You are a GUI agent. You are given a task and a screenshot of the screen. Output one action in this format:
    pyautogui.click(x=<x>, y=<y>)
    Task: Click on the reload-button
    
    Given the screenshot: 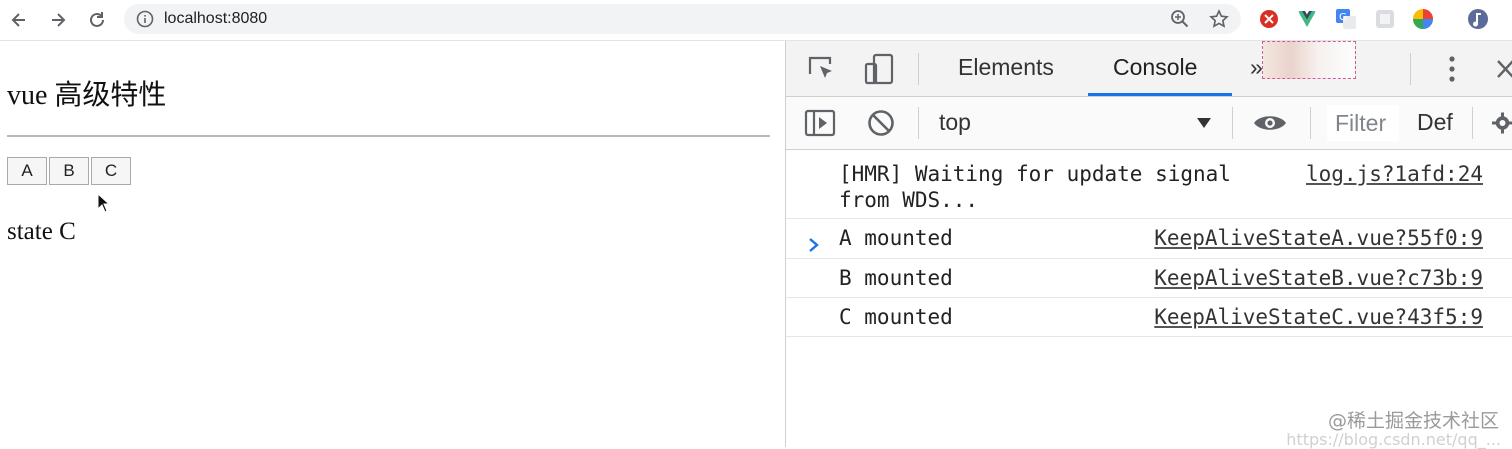 What is the action you would take?
    pyautogui.click(x=97, y=20)
    